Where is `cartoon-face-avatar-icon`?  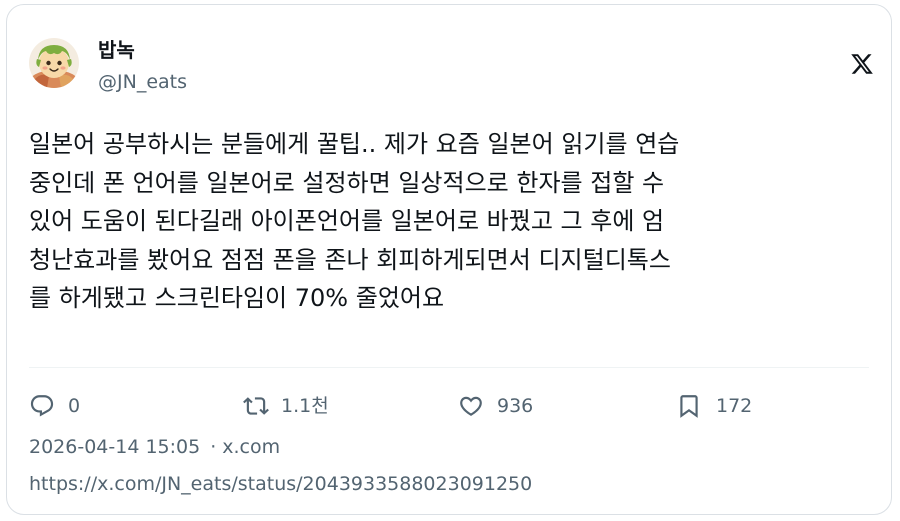 cartoon-face-avatar-icon is located at coordinates (54, 63).